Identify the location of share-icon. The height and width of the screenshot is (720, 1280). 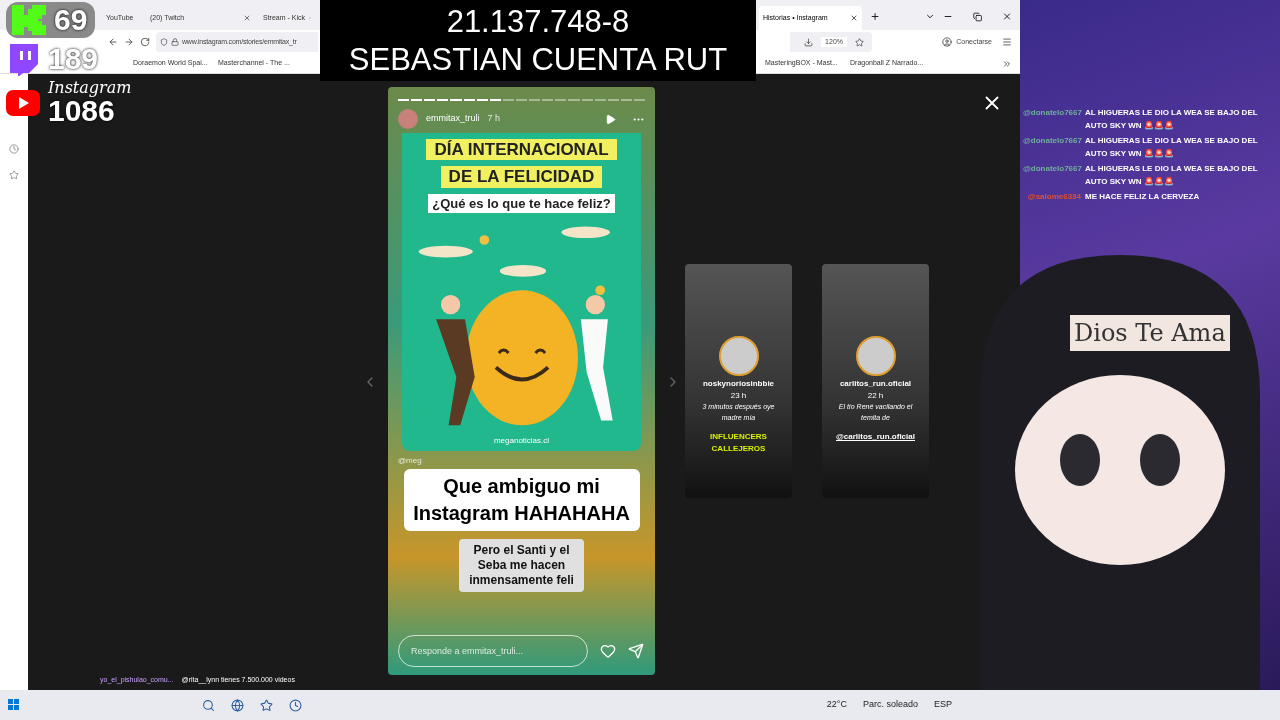
(636, 651).